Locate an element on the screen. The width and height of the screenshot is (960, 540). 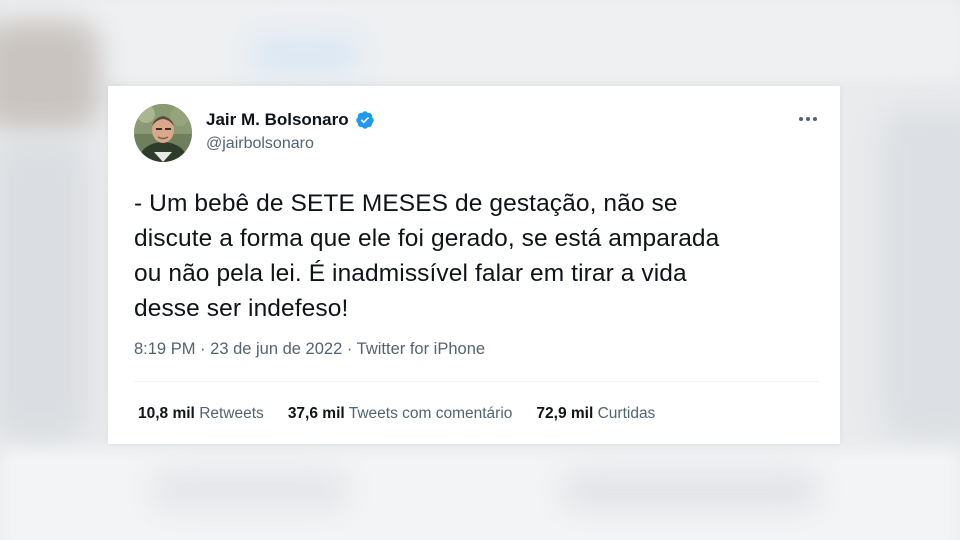
verified-badge-icon is located at coordinates (365, 120).